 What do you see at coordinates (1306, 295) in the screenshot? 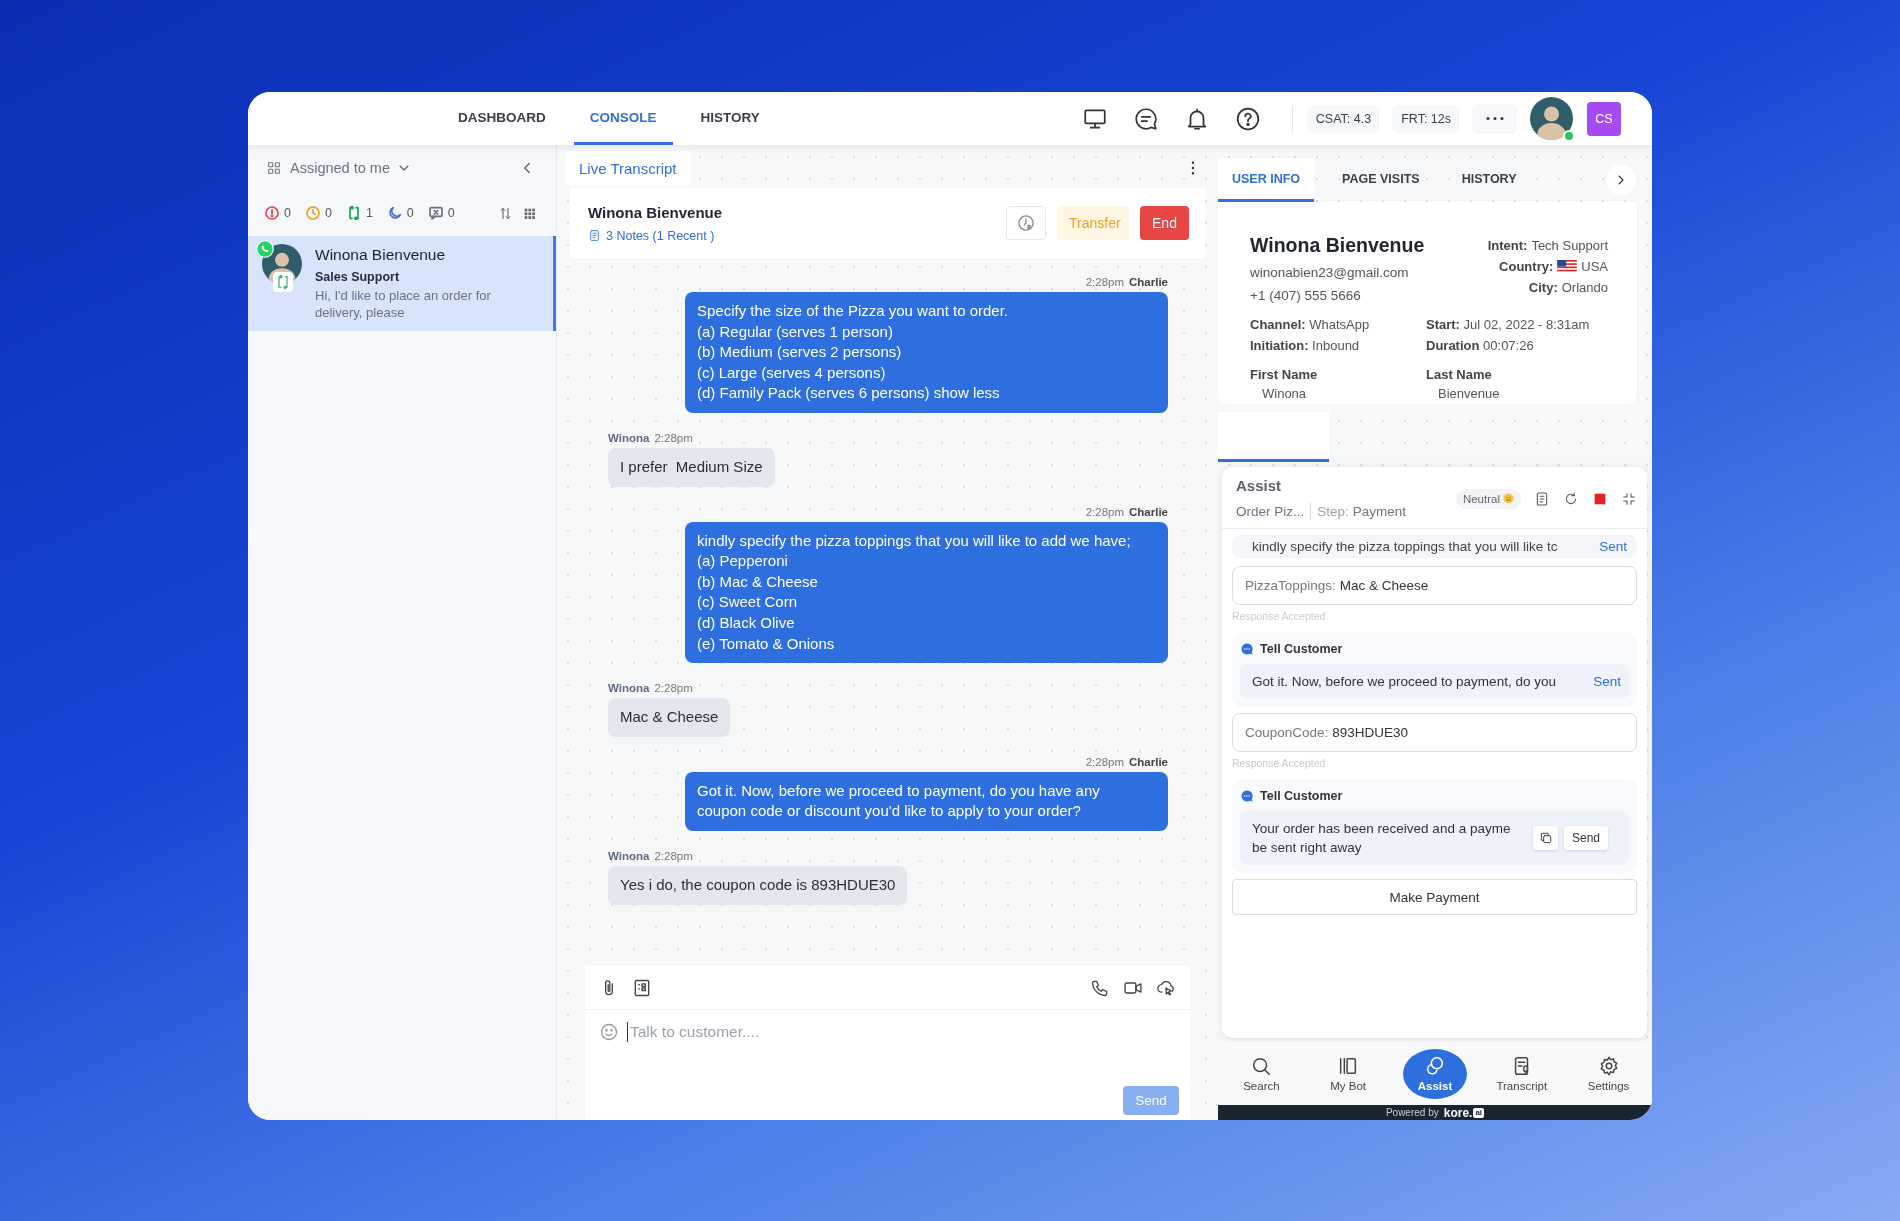
I see `user-phone: +1 (407) 555 5666` at bounding box center [1306, 295].